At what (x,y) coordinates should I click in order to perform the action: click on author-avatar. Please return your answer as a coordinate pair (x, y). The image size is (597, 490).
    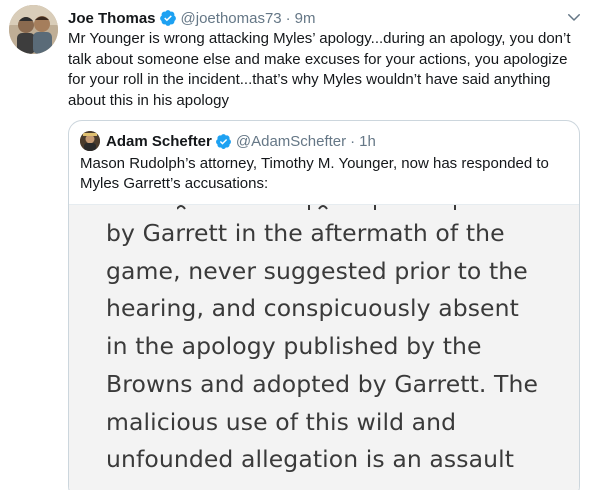
    Looking at the image, I should click on (33, 29).